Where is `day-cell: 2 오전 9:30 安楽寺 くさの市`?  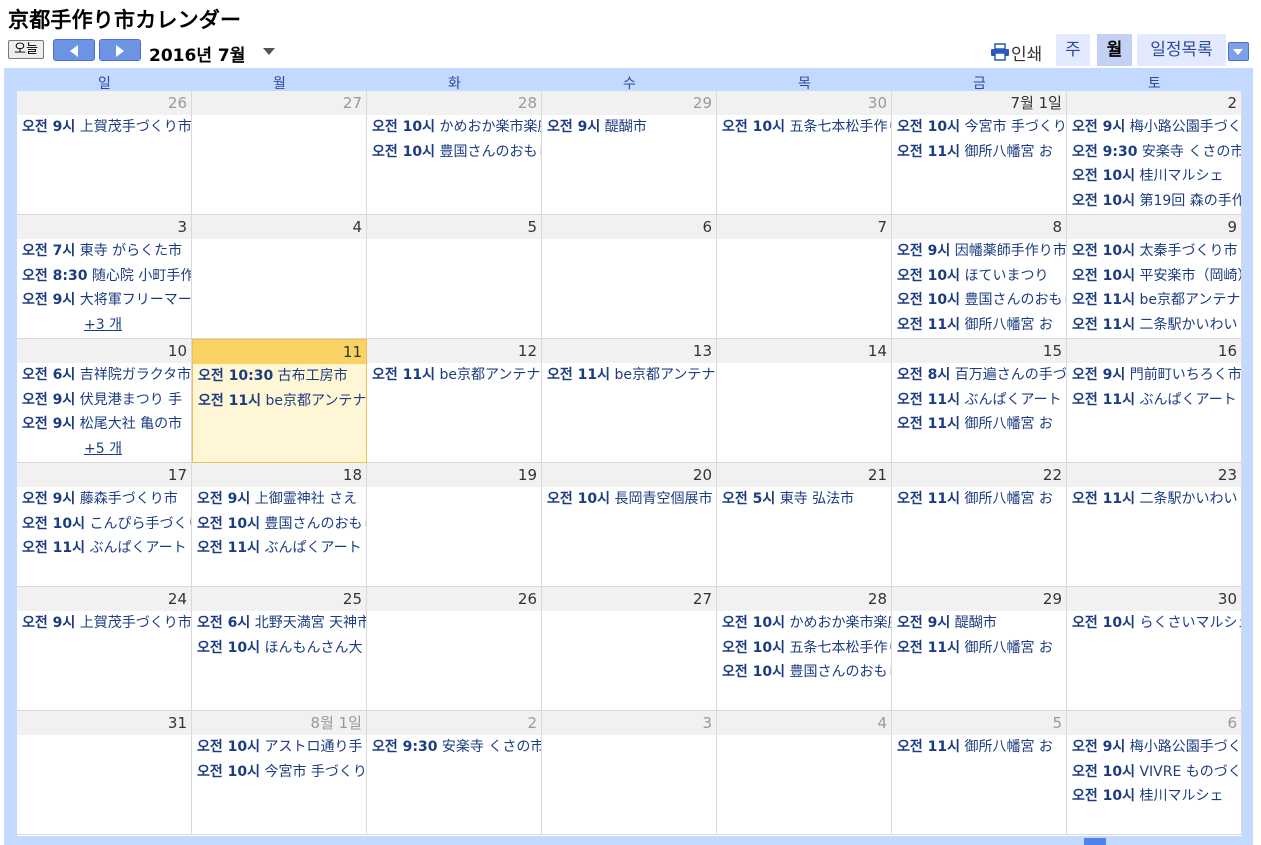
day-cell: 2 오전 9:30 安楽寺 くさの市 is located at coordinates (454, 773).